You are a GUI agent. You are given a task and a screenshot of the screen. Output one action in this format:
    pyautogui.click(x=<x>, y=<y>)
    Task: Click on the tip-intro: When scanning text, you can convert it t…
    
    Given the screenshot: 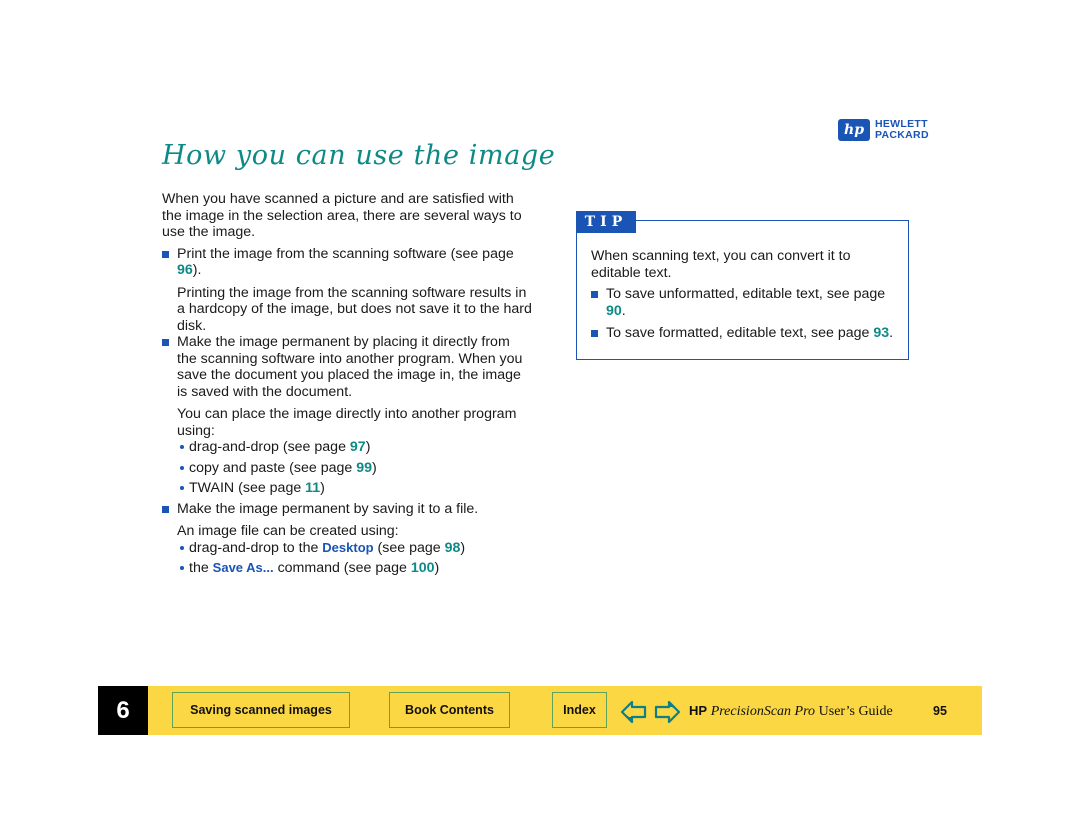 What is the action you would take?
    pyautogui.click(x=721, y=264)
    